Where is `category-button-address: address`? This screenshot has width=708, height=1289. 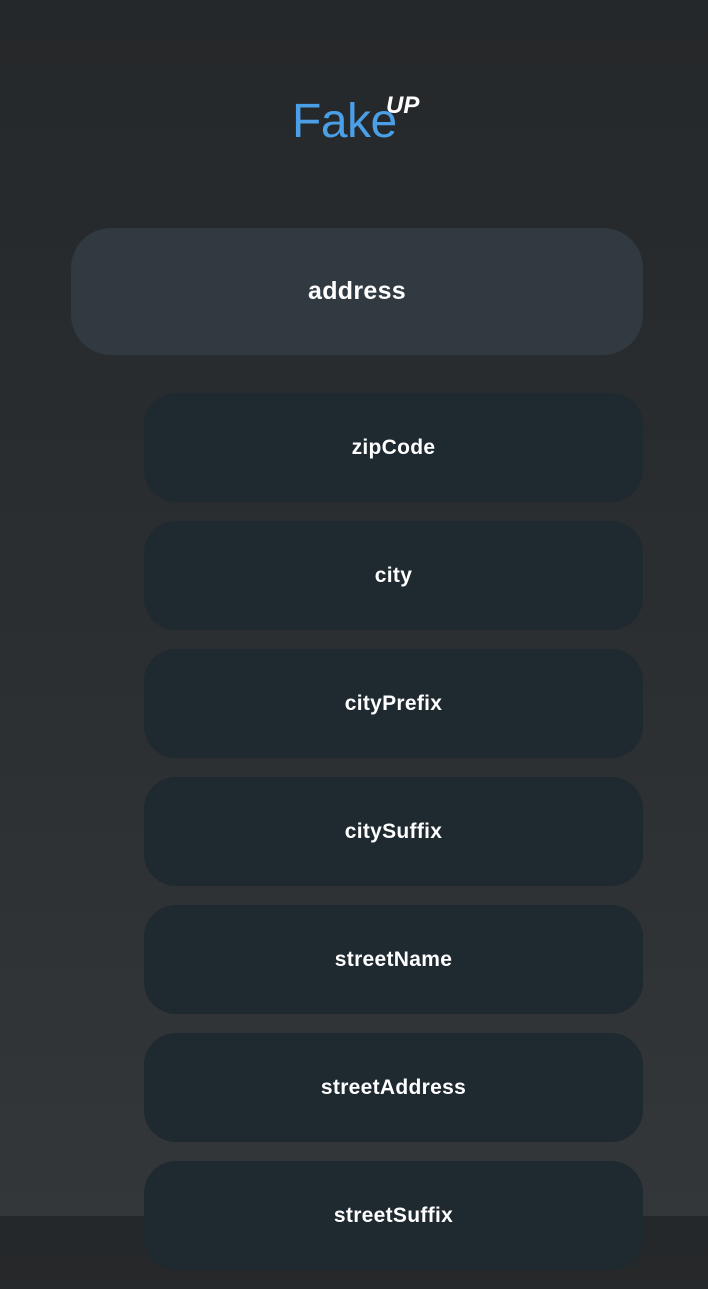
category-button-address: address is located at coordinates (357, 291).